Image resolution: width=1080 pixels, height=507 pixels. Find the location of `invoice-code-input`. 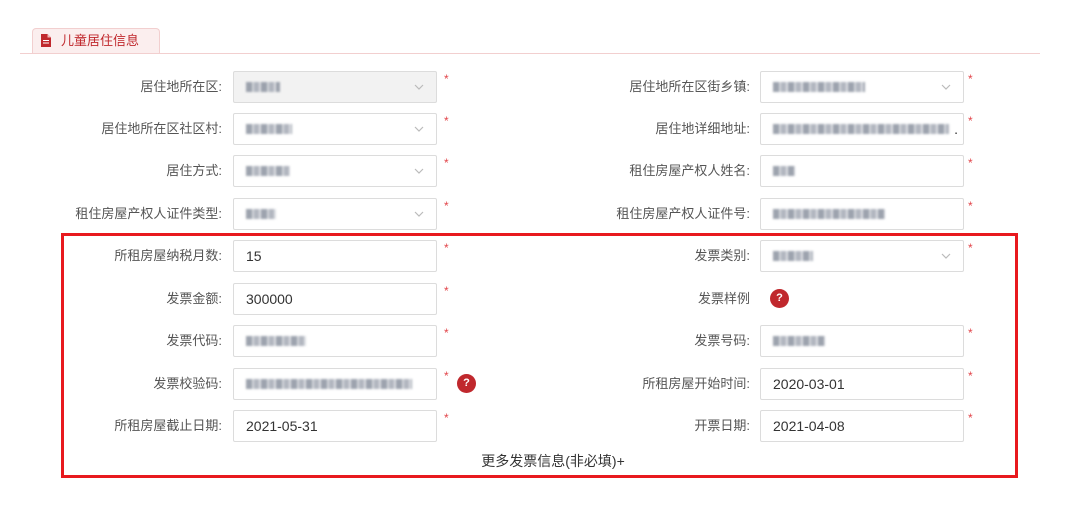

invoice-code-input is located at coordinates (335, 341).